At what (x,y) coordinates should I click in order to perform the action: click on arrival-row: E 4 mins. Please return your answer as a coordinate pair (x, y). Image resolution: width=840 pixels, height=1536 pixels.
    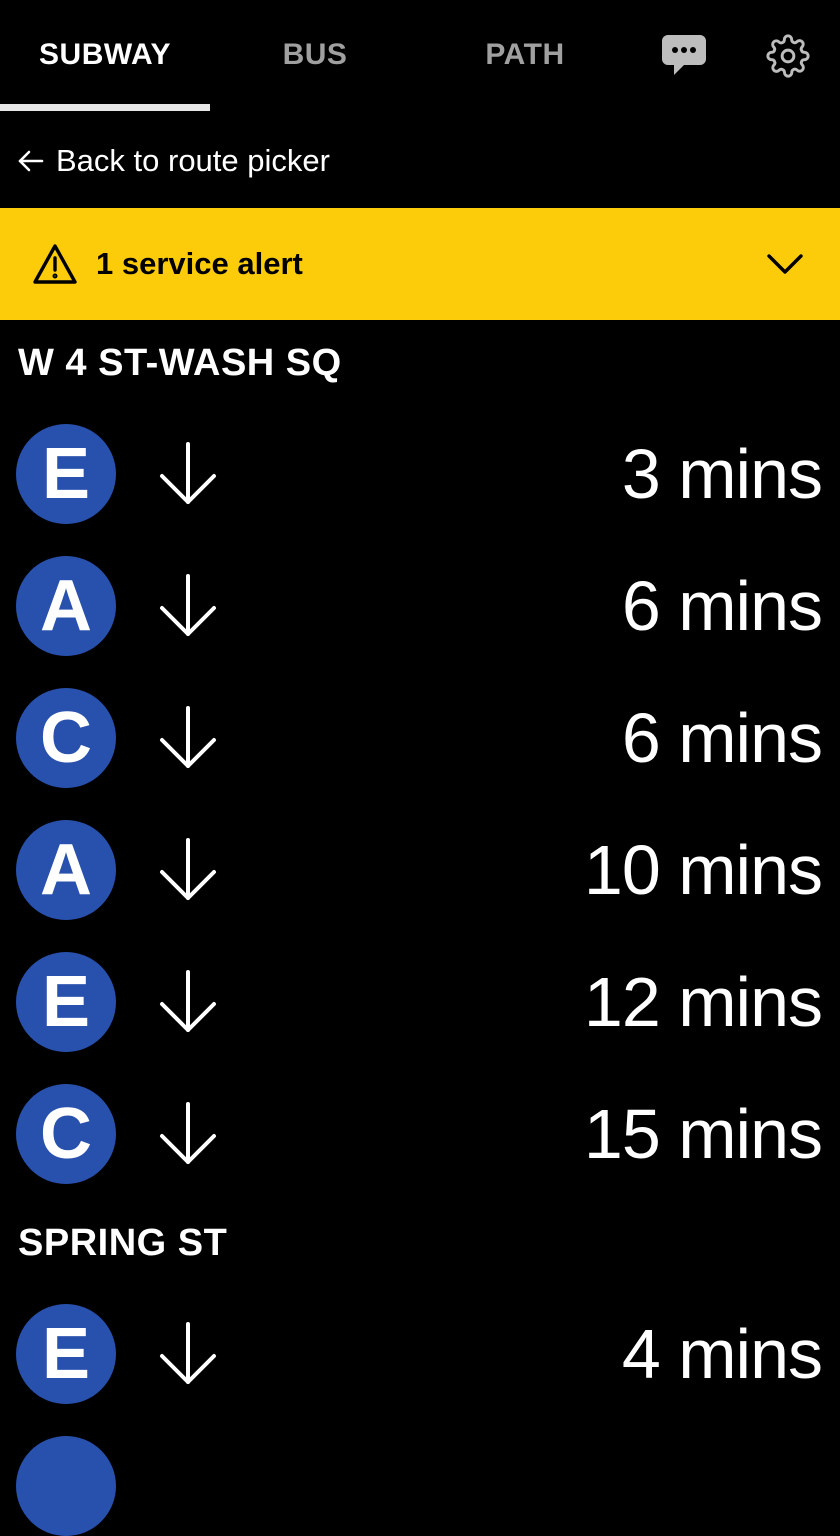
    Looking at the image, I should click on (420, 1354).